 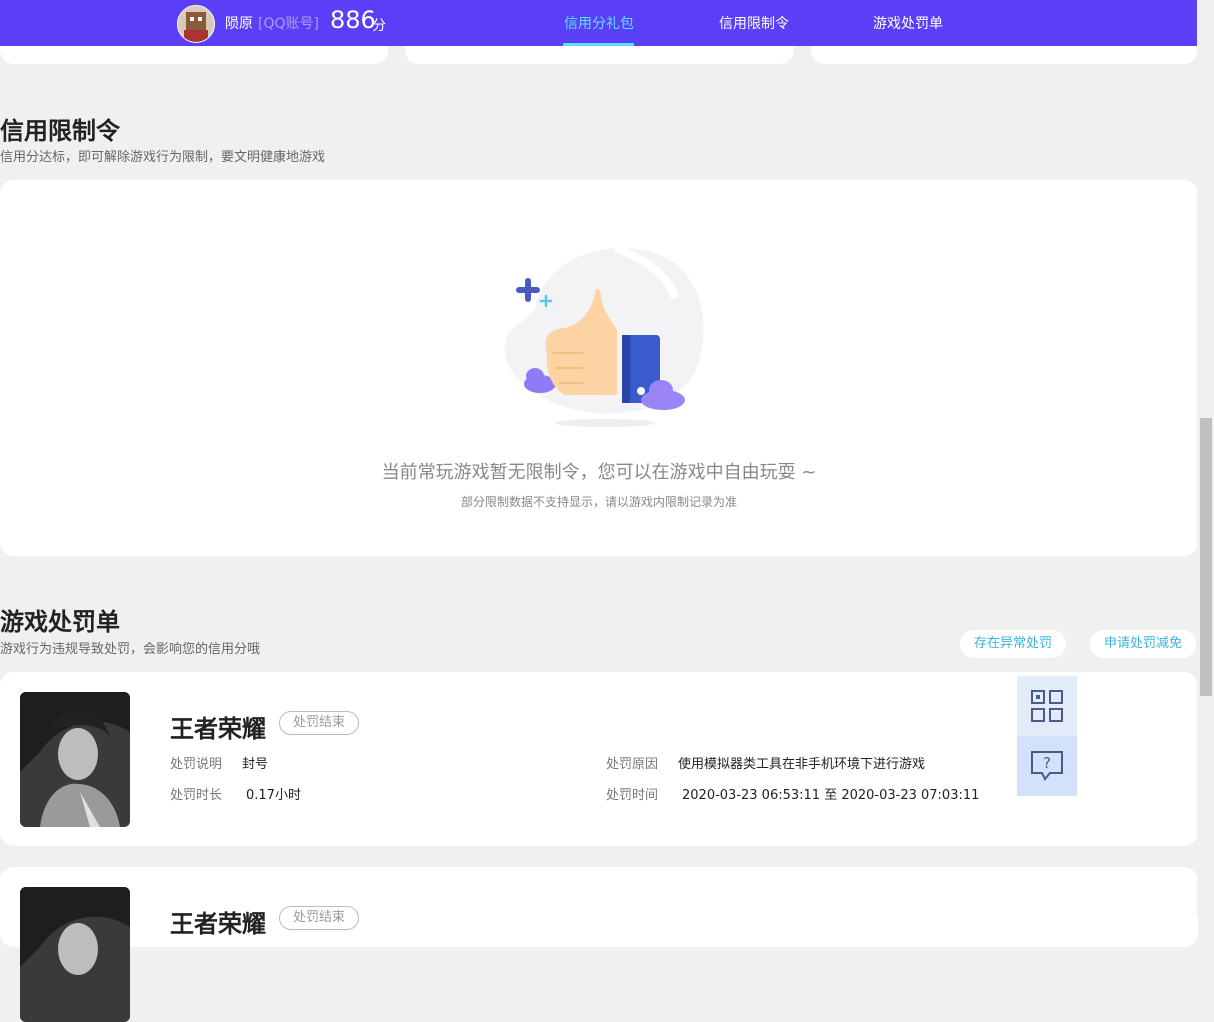 What do you see at coordinates (802, 764) in the screenshot?
I see `penalty-reason-value: 使用模拟器类工具在非手机环境下进行游戏` at bounding box center [802, 764].